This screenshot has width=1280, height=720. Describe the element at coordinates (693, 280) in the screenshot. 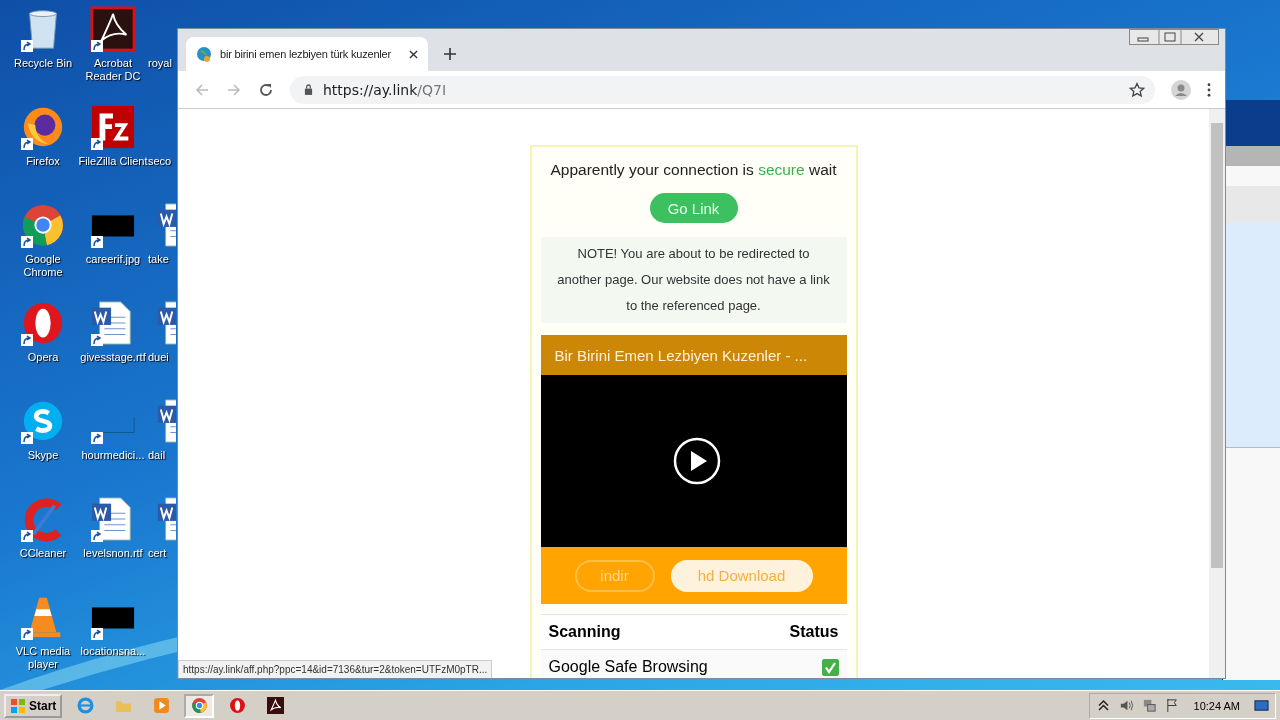

I see `redirect-note: NOTE! You are about to be redirected to another page. Our website does not have a link to the referenced page.` at that location.